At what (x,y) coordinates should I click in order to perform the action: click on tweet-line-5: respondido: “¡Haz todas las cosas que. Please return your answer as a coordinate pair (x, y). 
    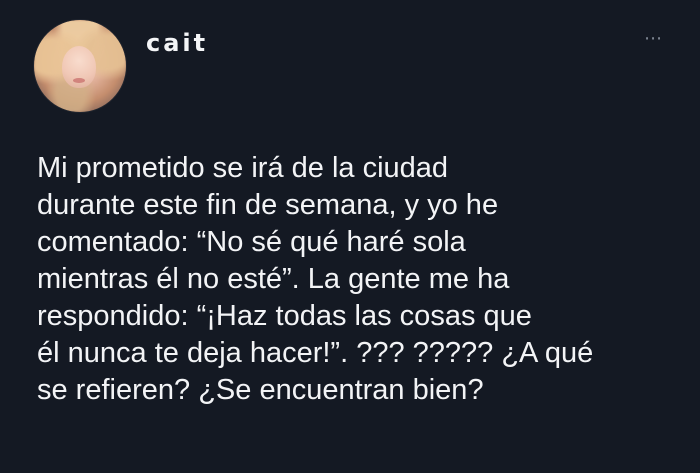
    Looking at the image, I should click on (284, 316).